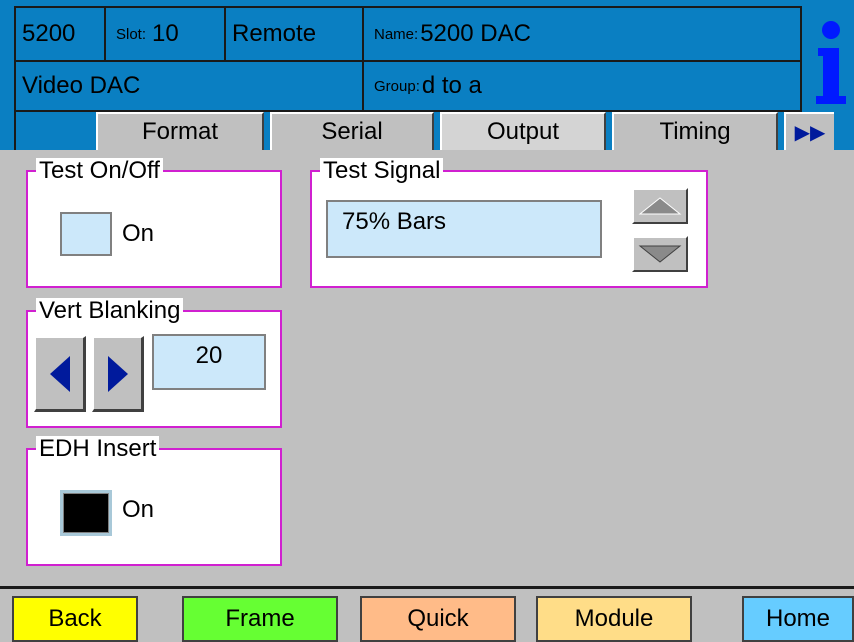  Describe the element at coordinates (583, 86) in the screenshot. I see `group-cell: Group: d to a` at that location.